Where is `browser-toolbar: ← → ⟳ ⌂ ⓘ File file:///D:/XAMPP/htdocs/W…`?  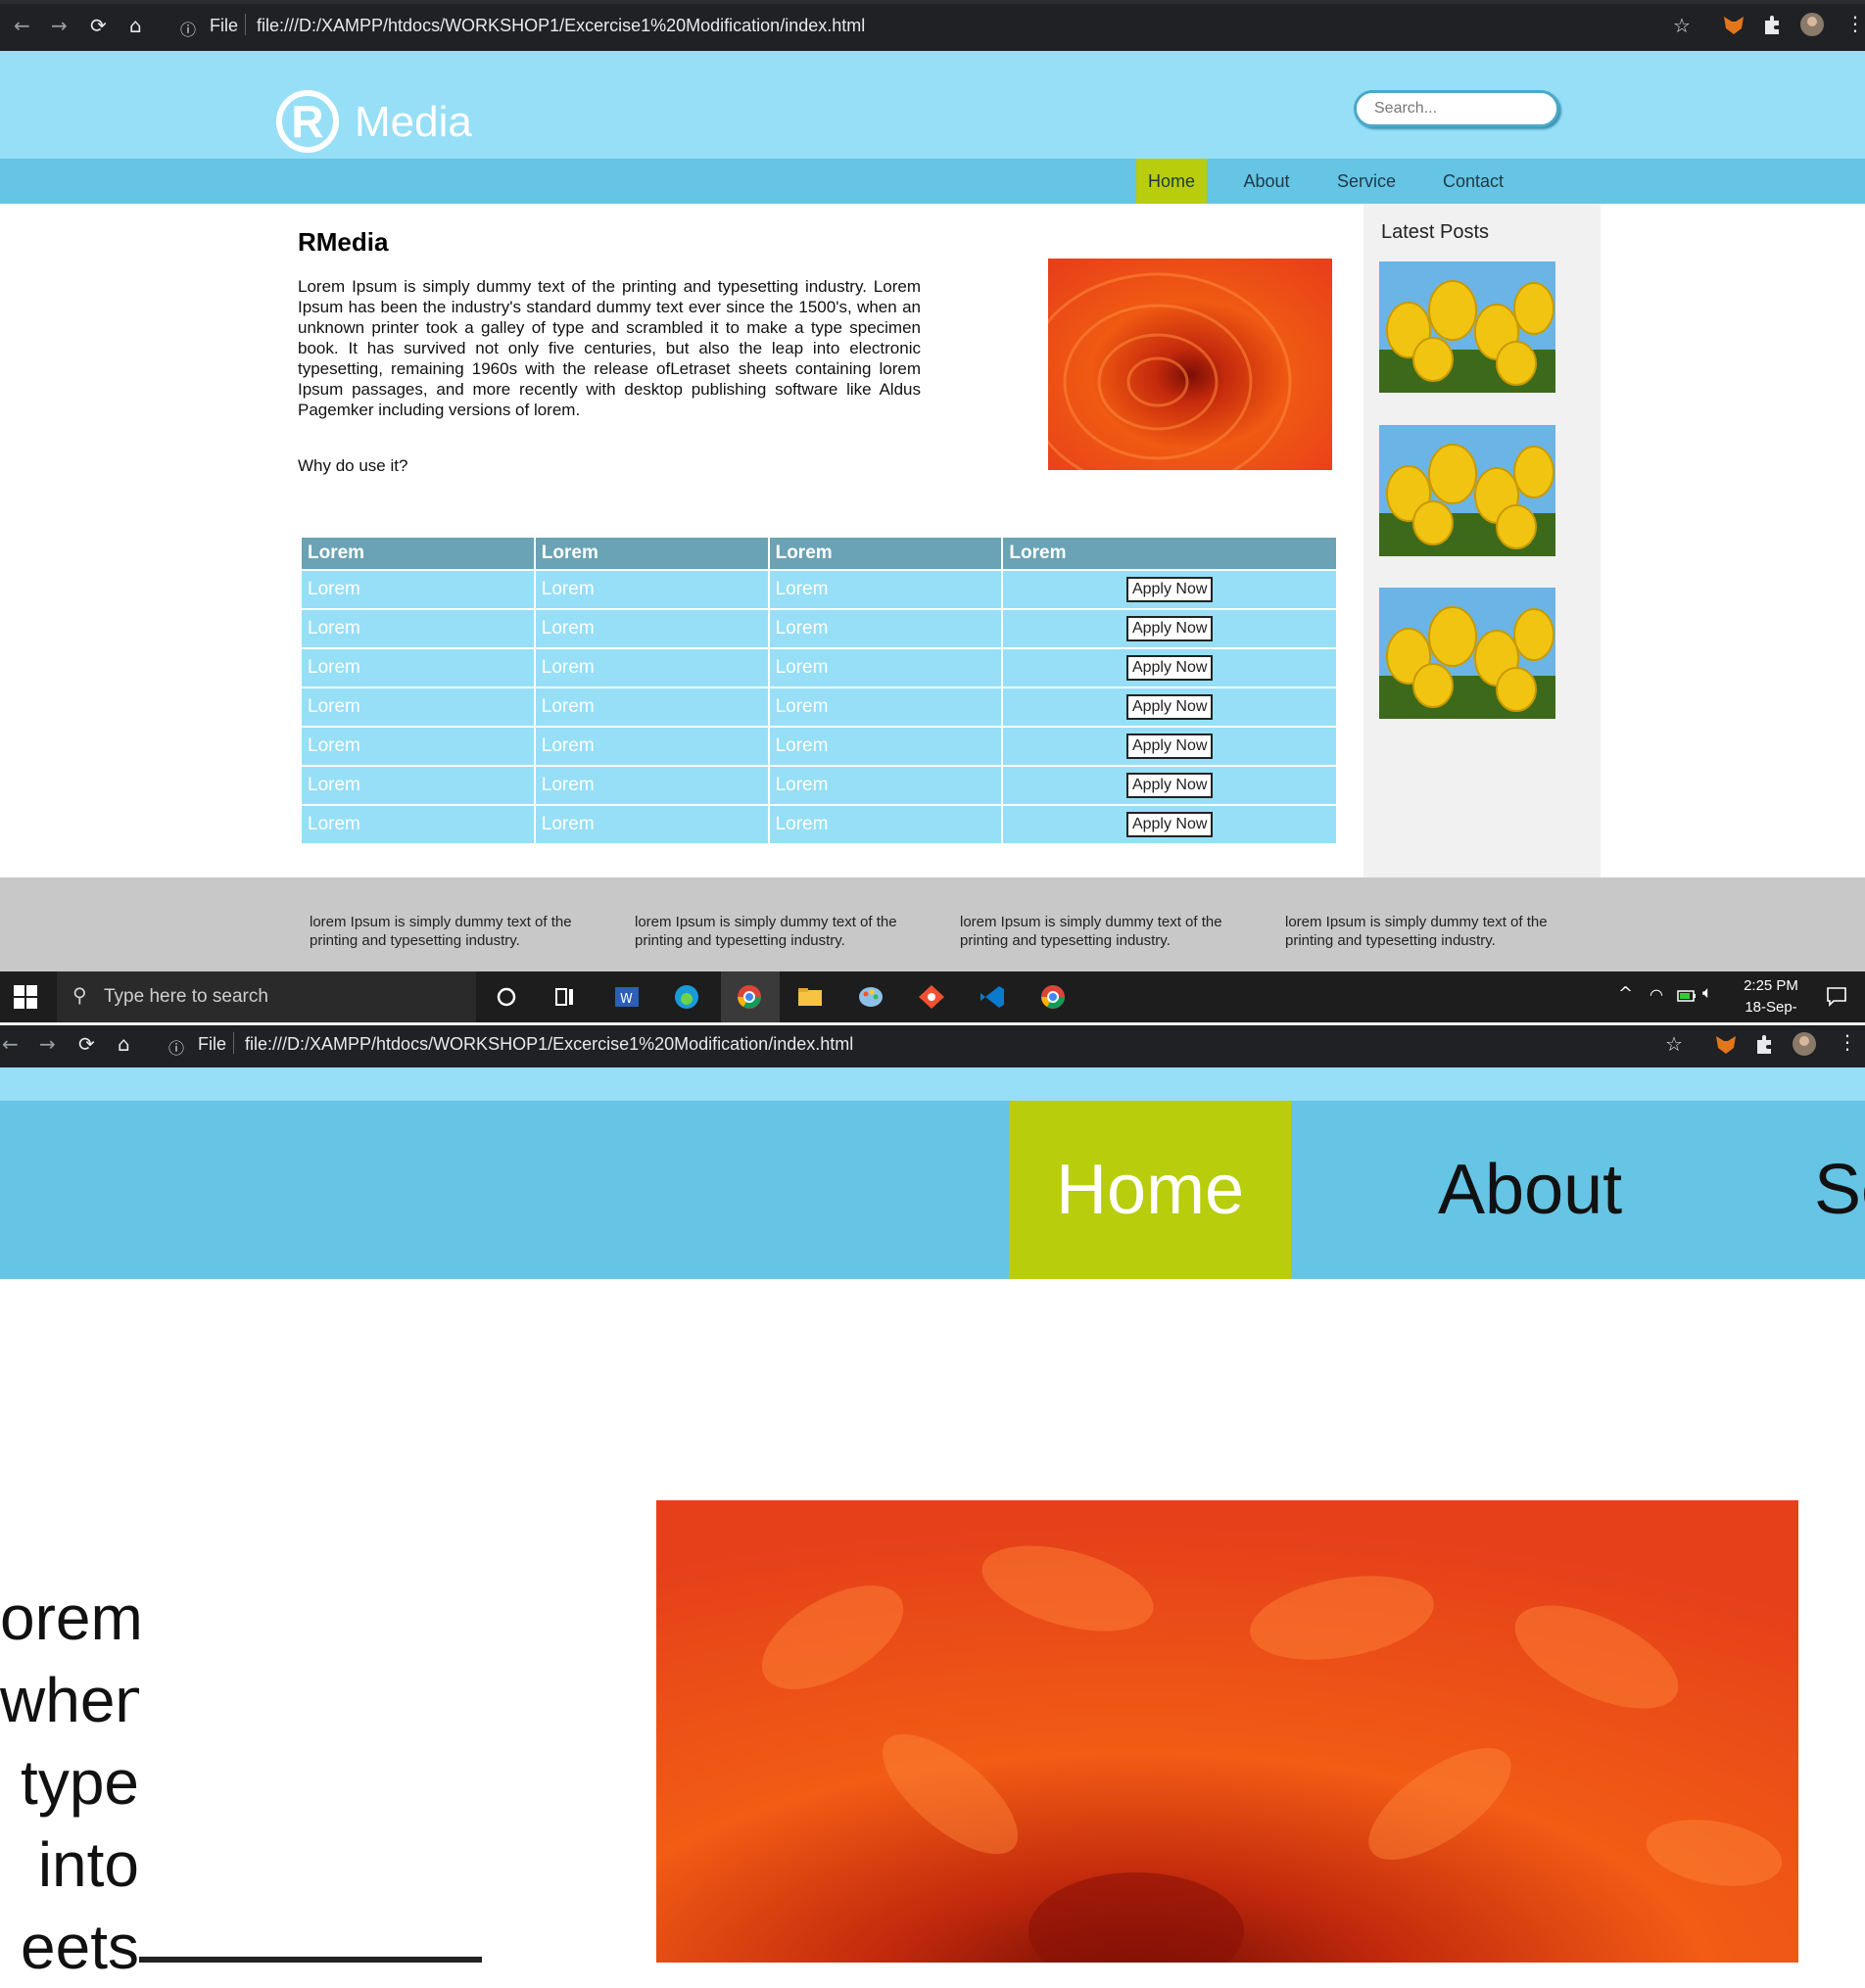 browser-toolbar: ← → ⟳ ⌂ ⓘ File file:///D:/XAMPP/htdocs/W… is located at coordinates (932, 25).